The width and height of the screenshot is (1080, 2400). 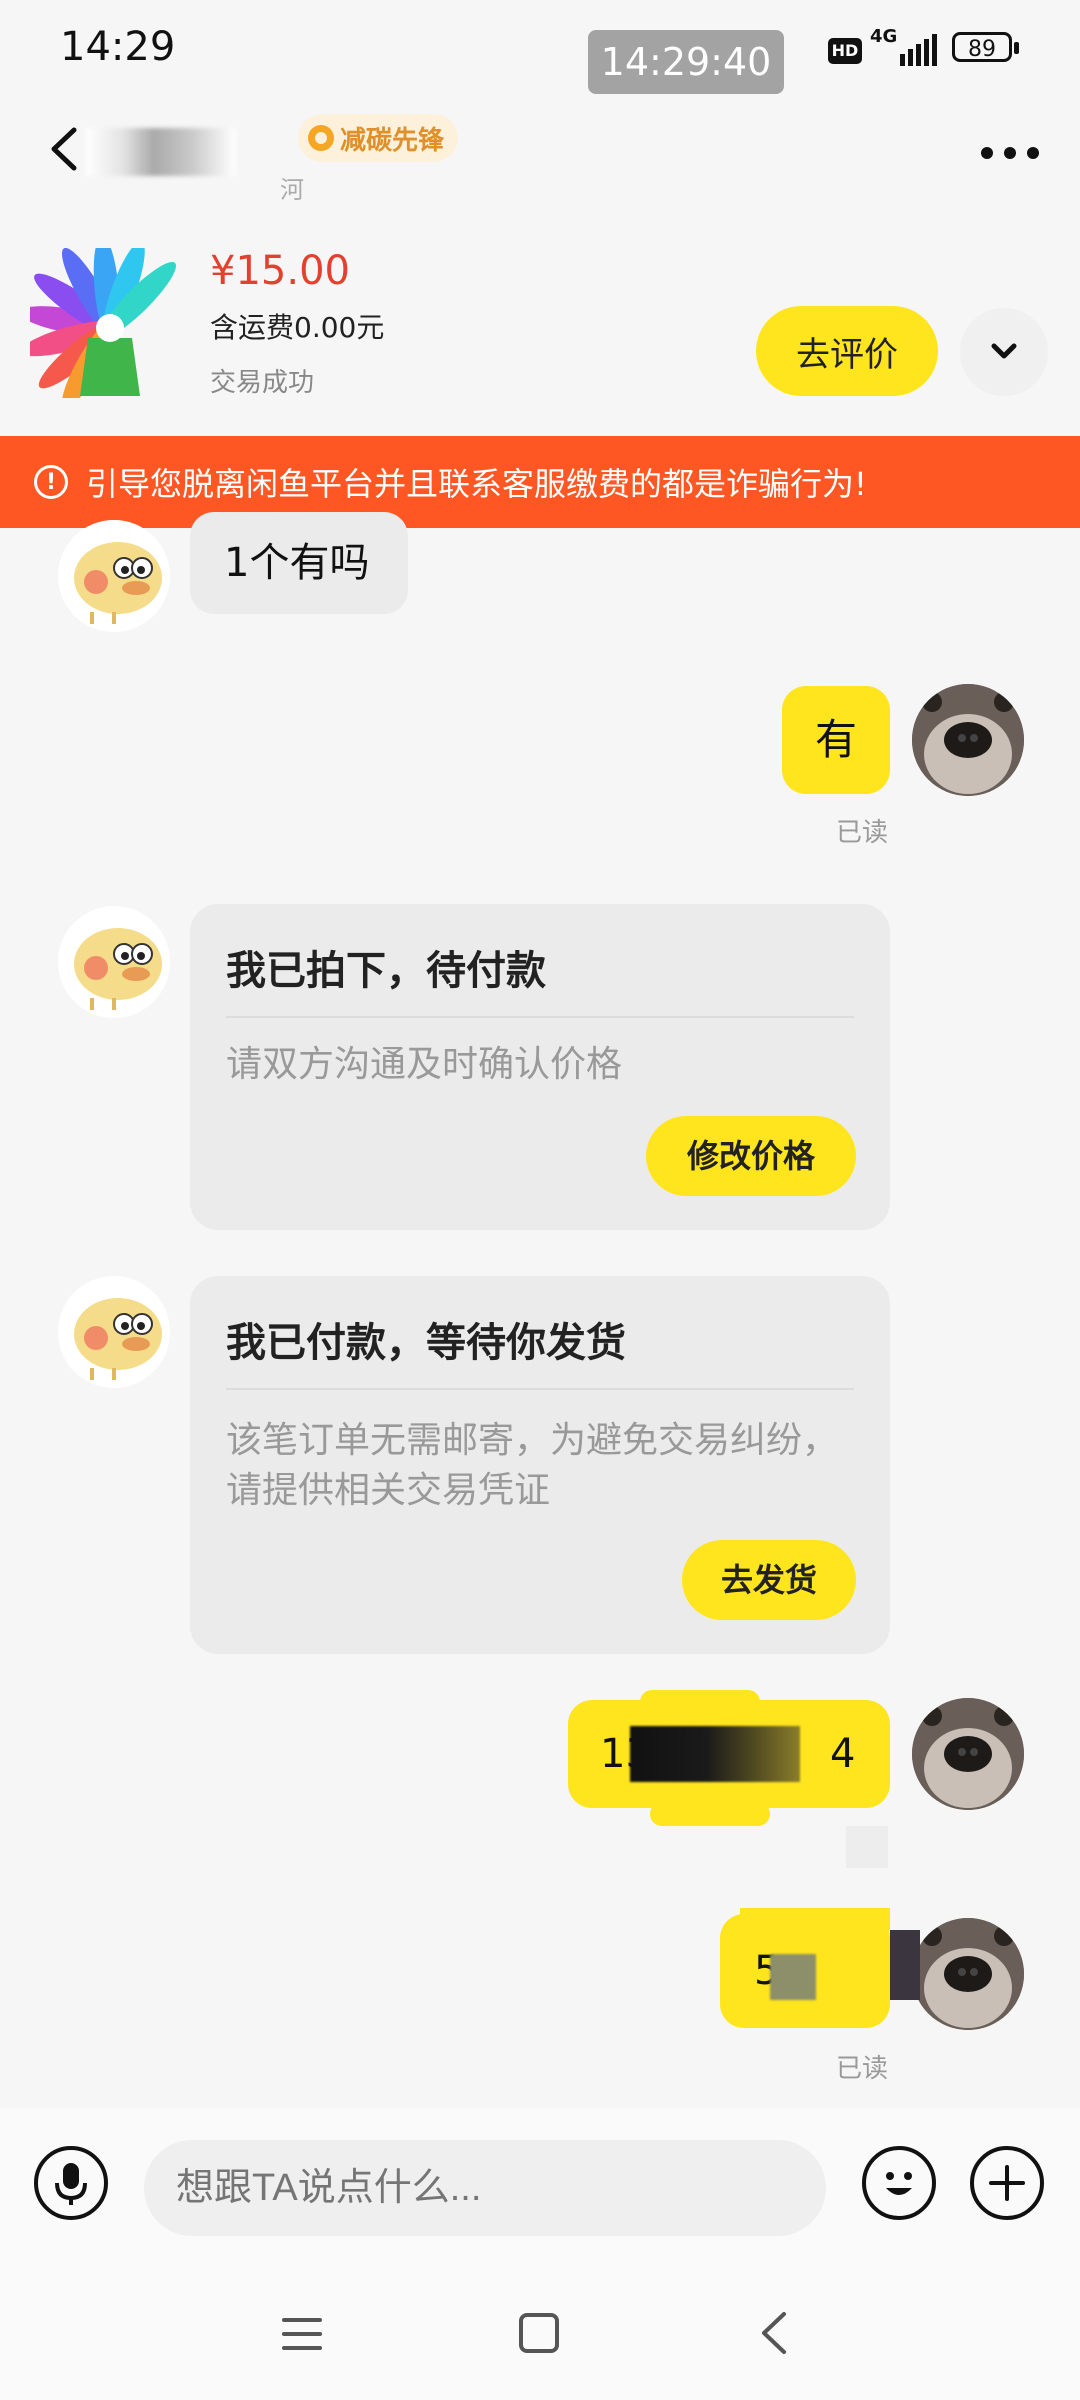 What do you see at coordinates (110, 323) in the screenshot?
I see `product-thumbnail` at bounding box center [110, 323].